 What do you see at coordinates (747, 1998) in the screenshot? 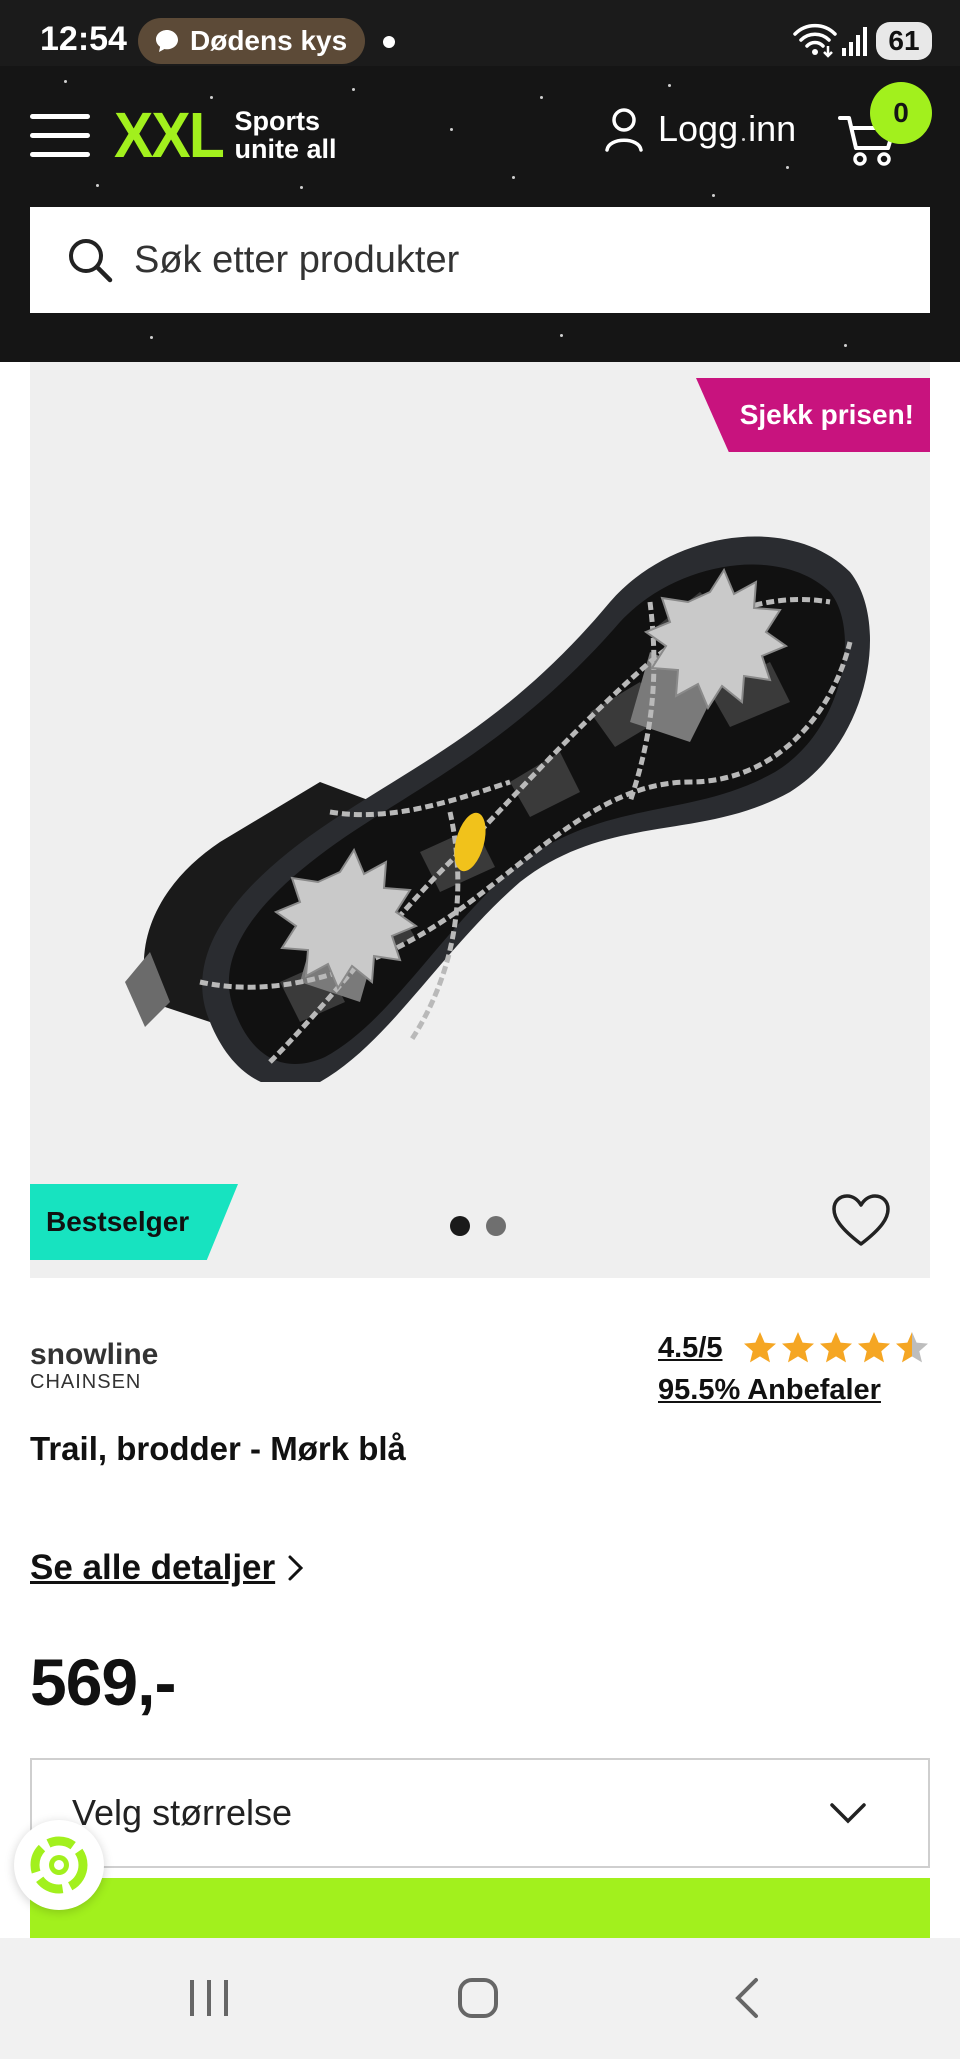
I see `back-icon` at bounding box center [747, 1998].